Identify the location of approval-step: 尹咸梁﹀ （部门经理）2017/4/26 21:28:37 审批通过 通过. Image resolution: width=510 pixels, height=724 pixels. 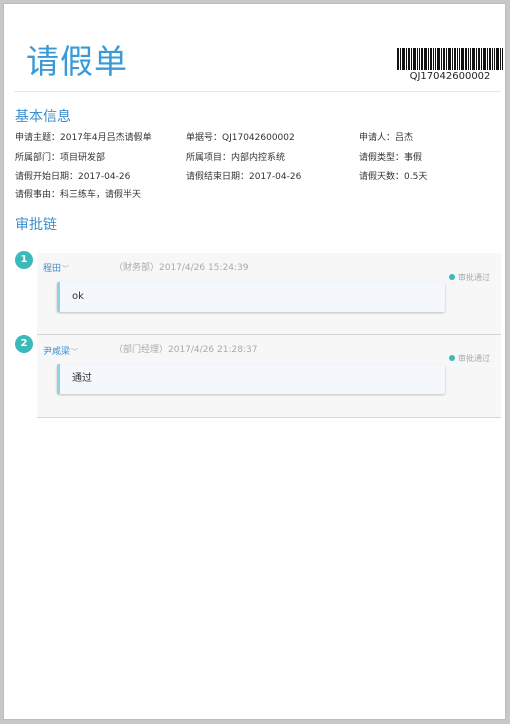
(269, 376).